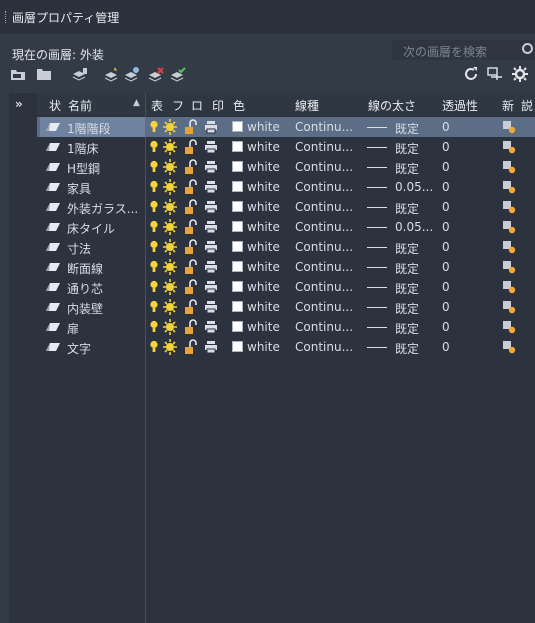 This screenshot has width=535, height=623. I want to click on layer-name: 1階床, so click(83, 148).